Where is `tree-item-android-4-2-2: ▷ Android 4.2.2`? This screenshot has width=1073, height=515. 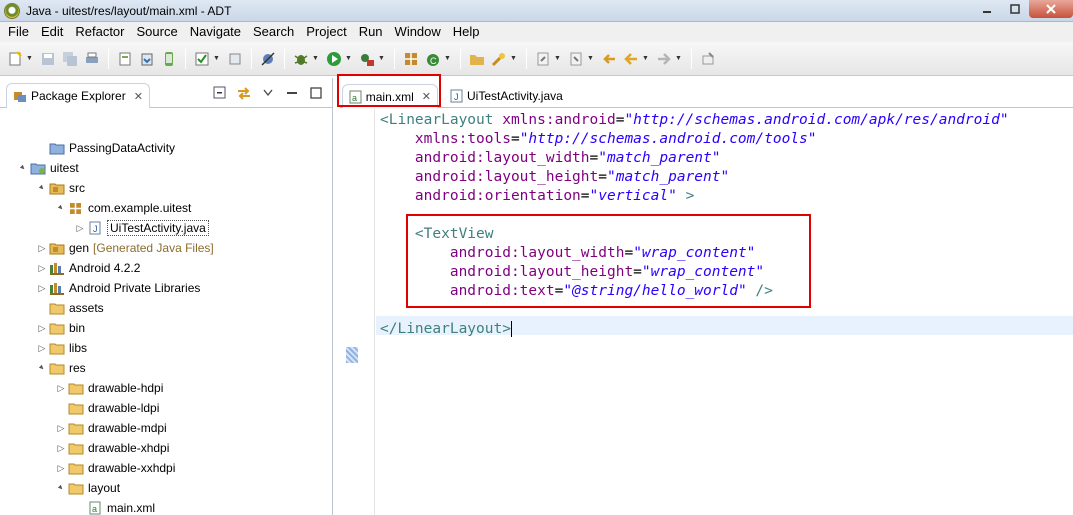
tree-item-android-4-2-2: ▷ Android 4.2.2 is located at coordinates (88, 268).